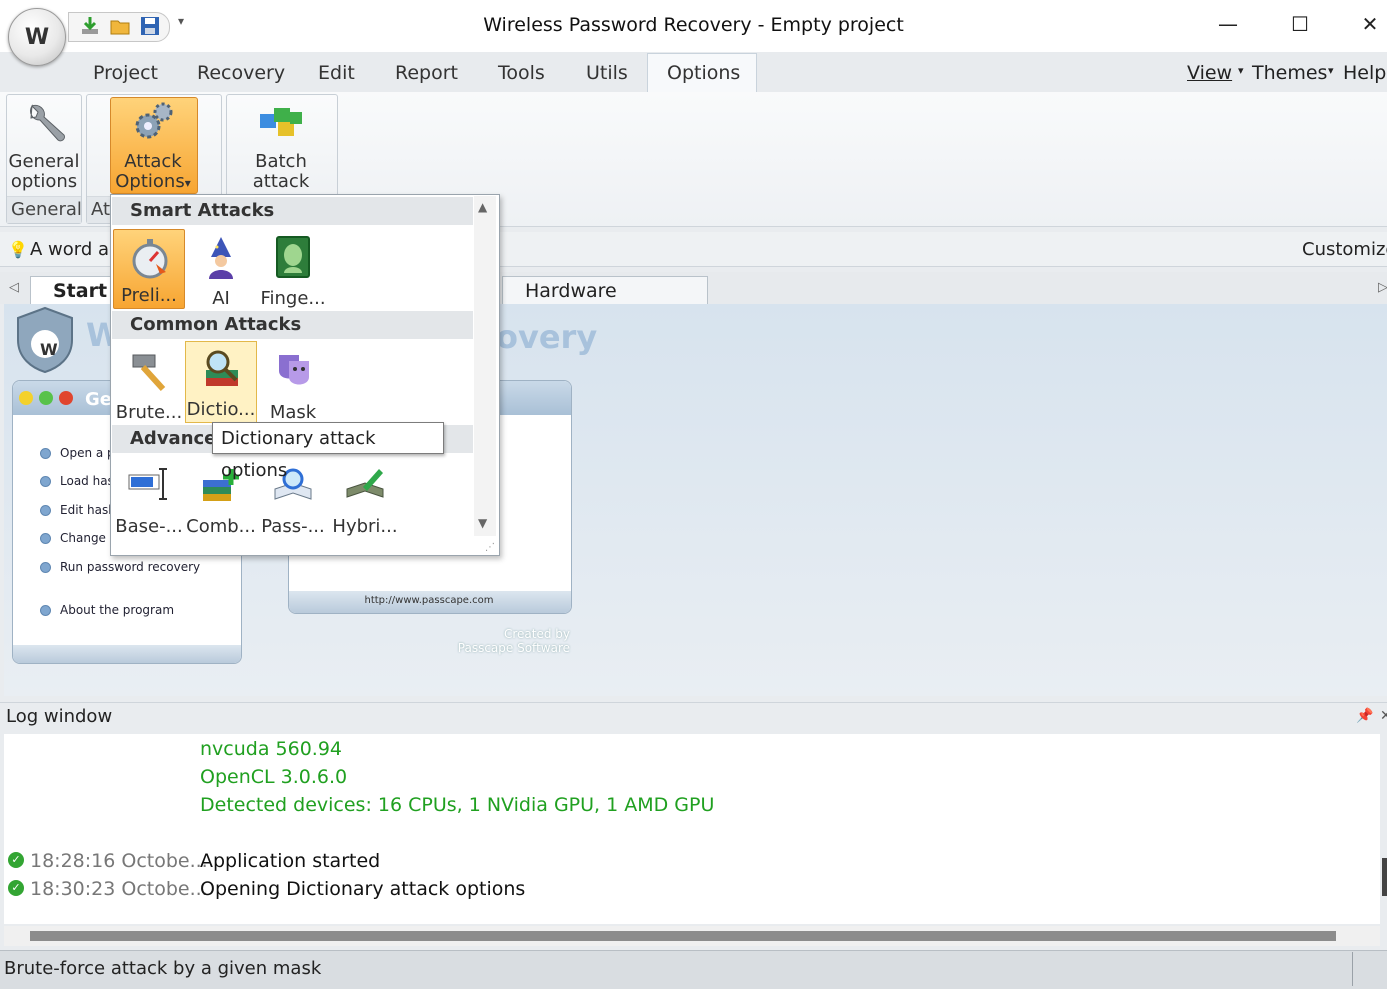 The height and width of the screenshot is (989, 1387). Describe the element at coordinates (292, 325) in the screenshot. I see `section-common-attacks: Common Attacks` at that location.